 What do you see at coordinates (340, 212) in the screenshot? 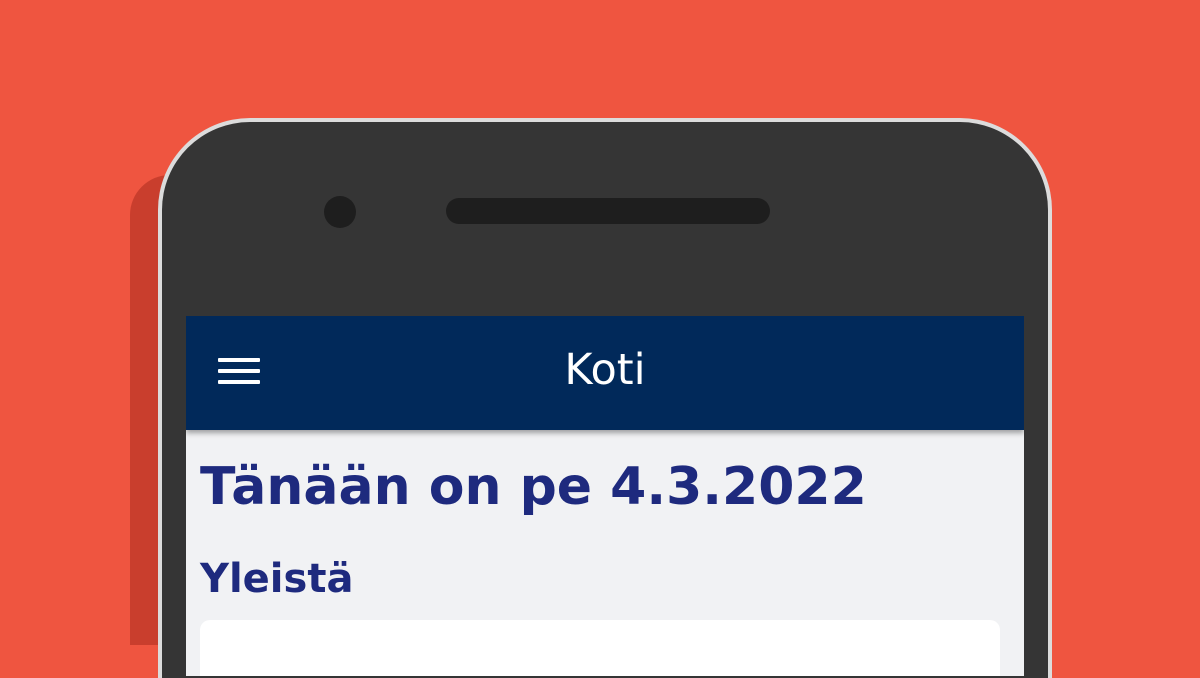
I see `front-camera` at bounding box center [340, 212].